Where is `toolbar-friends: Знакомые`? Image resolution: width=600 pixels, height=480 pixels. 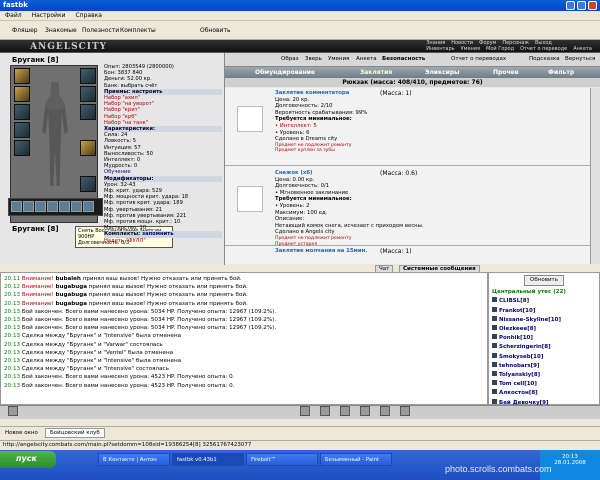
toolbar-friends: Знакомые is located at coordinates (61, 30).